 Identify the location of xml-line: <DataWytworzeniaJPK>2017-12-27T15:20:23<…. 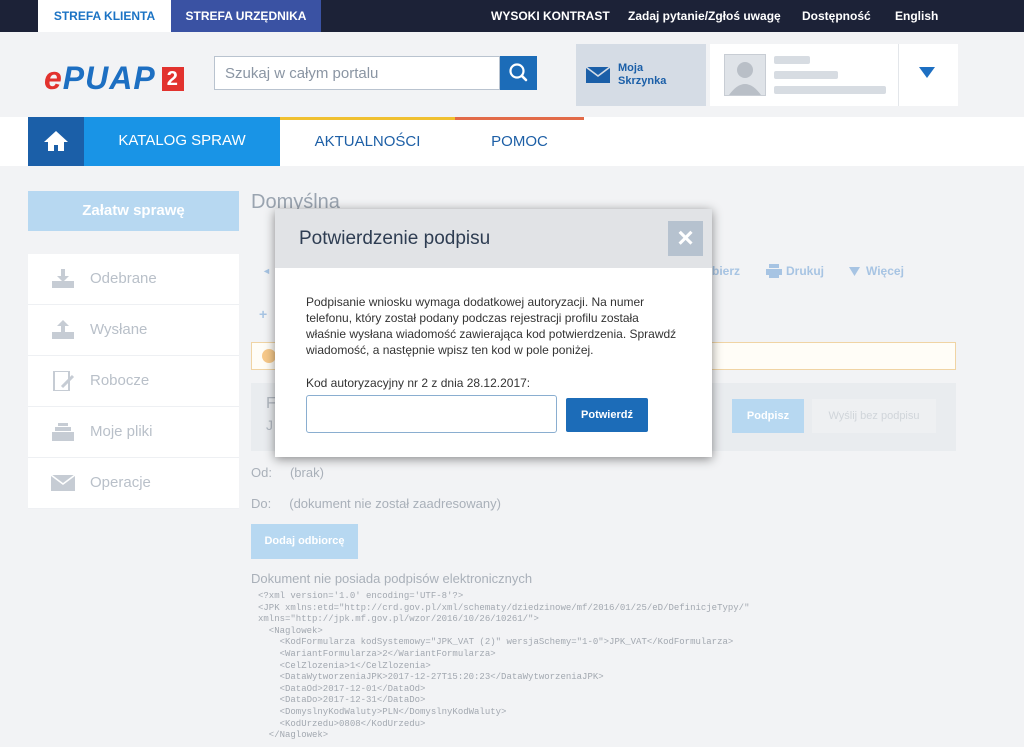
(431, 677).